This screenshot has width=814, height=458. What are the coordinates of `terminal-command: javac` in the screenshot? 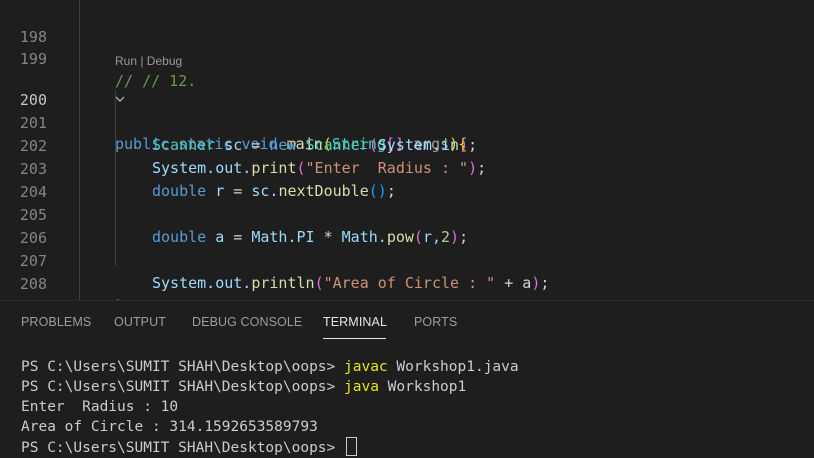 It's located at (366, 367).